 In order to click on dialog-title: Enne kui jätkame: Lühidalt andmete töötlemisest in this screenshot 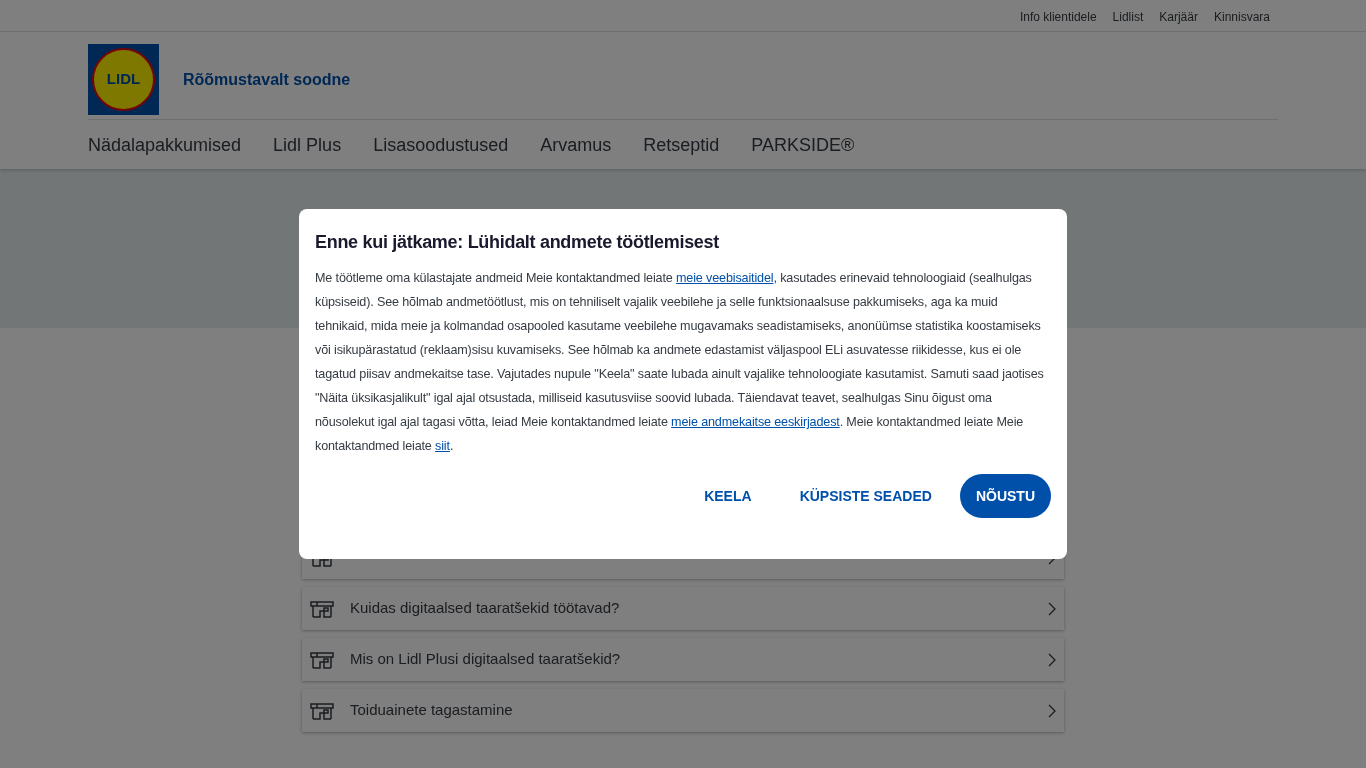, I will do `click(517, 242)`.